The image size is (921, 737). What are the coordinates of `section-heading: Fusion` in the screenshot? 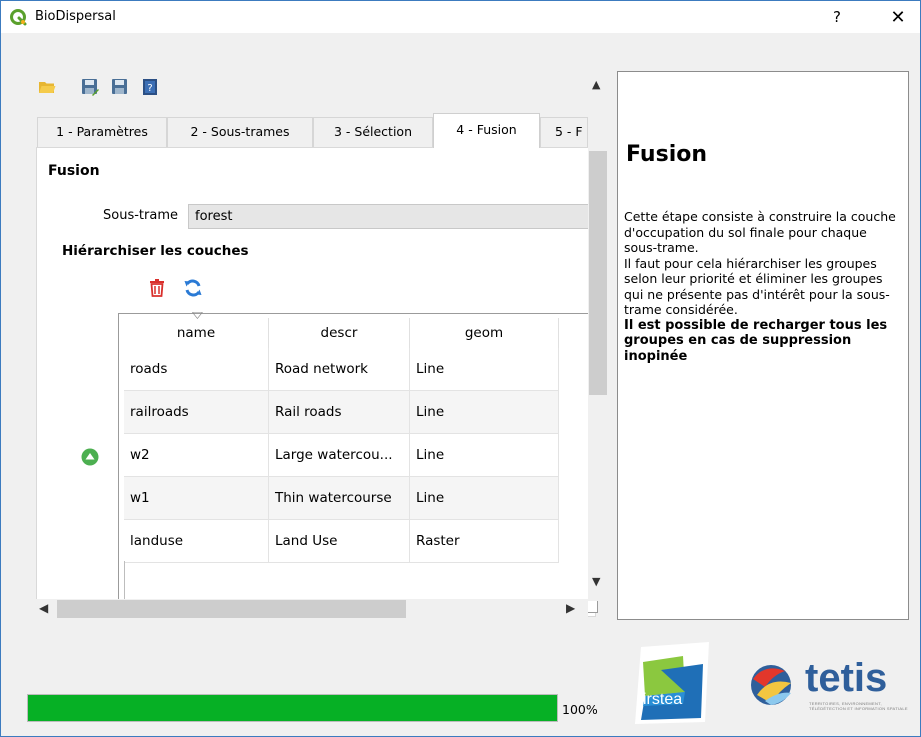 It's located at (74, 171).